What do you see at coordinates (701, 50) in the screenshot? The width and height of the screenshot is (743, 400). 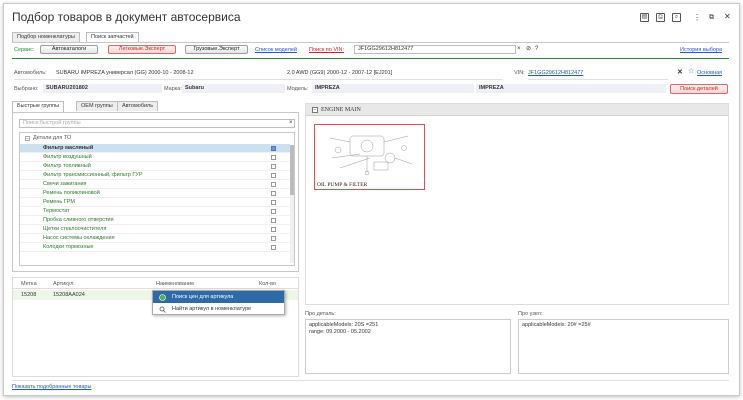 I see `history-link: История выбора` at bounding box center [701, 50].